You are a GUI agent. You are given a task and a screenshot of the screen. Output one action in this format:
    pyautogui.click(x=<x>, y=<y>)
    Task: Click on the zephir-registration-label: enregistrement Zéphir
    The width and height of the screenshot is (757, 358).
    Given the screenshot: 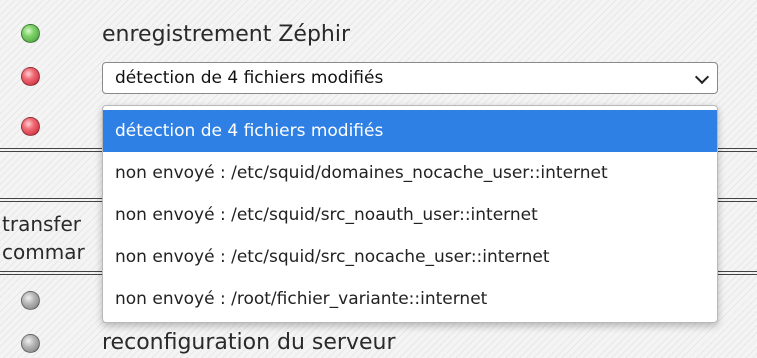 What is the action you would take?
    pyautogui.click(x=226, y=34)
    